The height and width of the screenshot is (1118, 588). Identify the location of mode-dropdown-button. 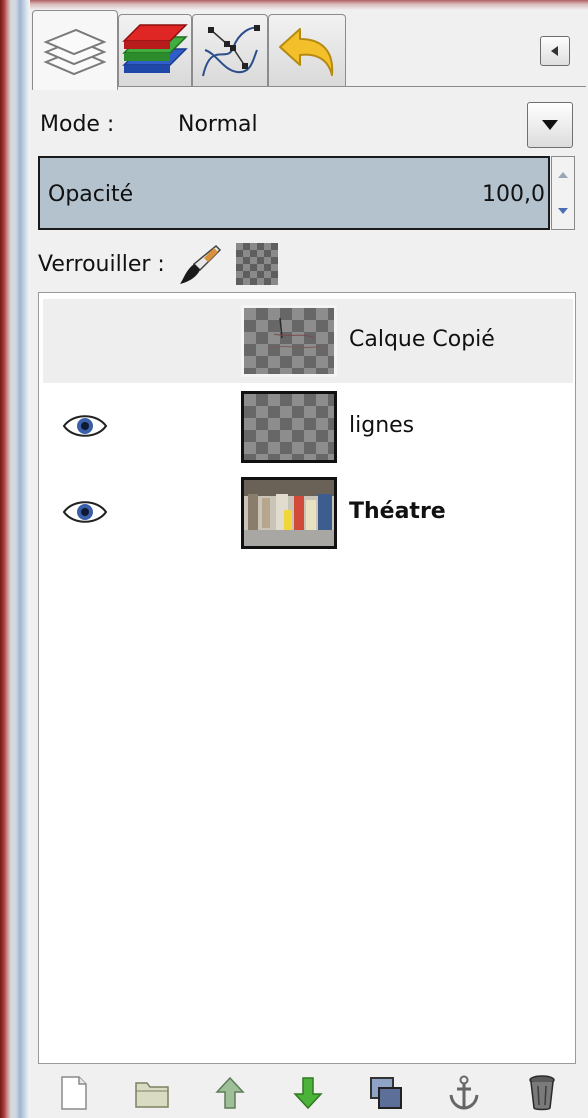
(550, 125).